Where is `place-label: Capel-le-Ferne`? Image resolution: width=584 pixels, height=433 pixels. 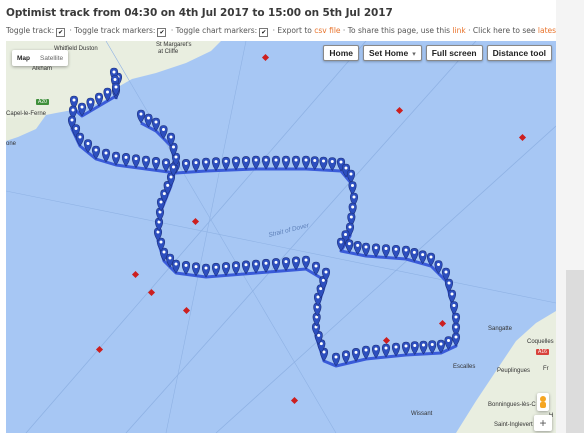
place-label: Capel-le-Ferne is located at coordinates (26, 114).